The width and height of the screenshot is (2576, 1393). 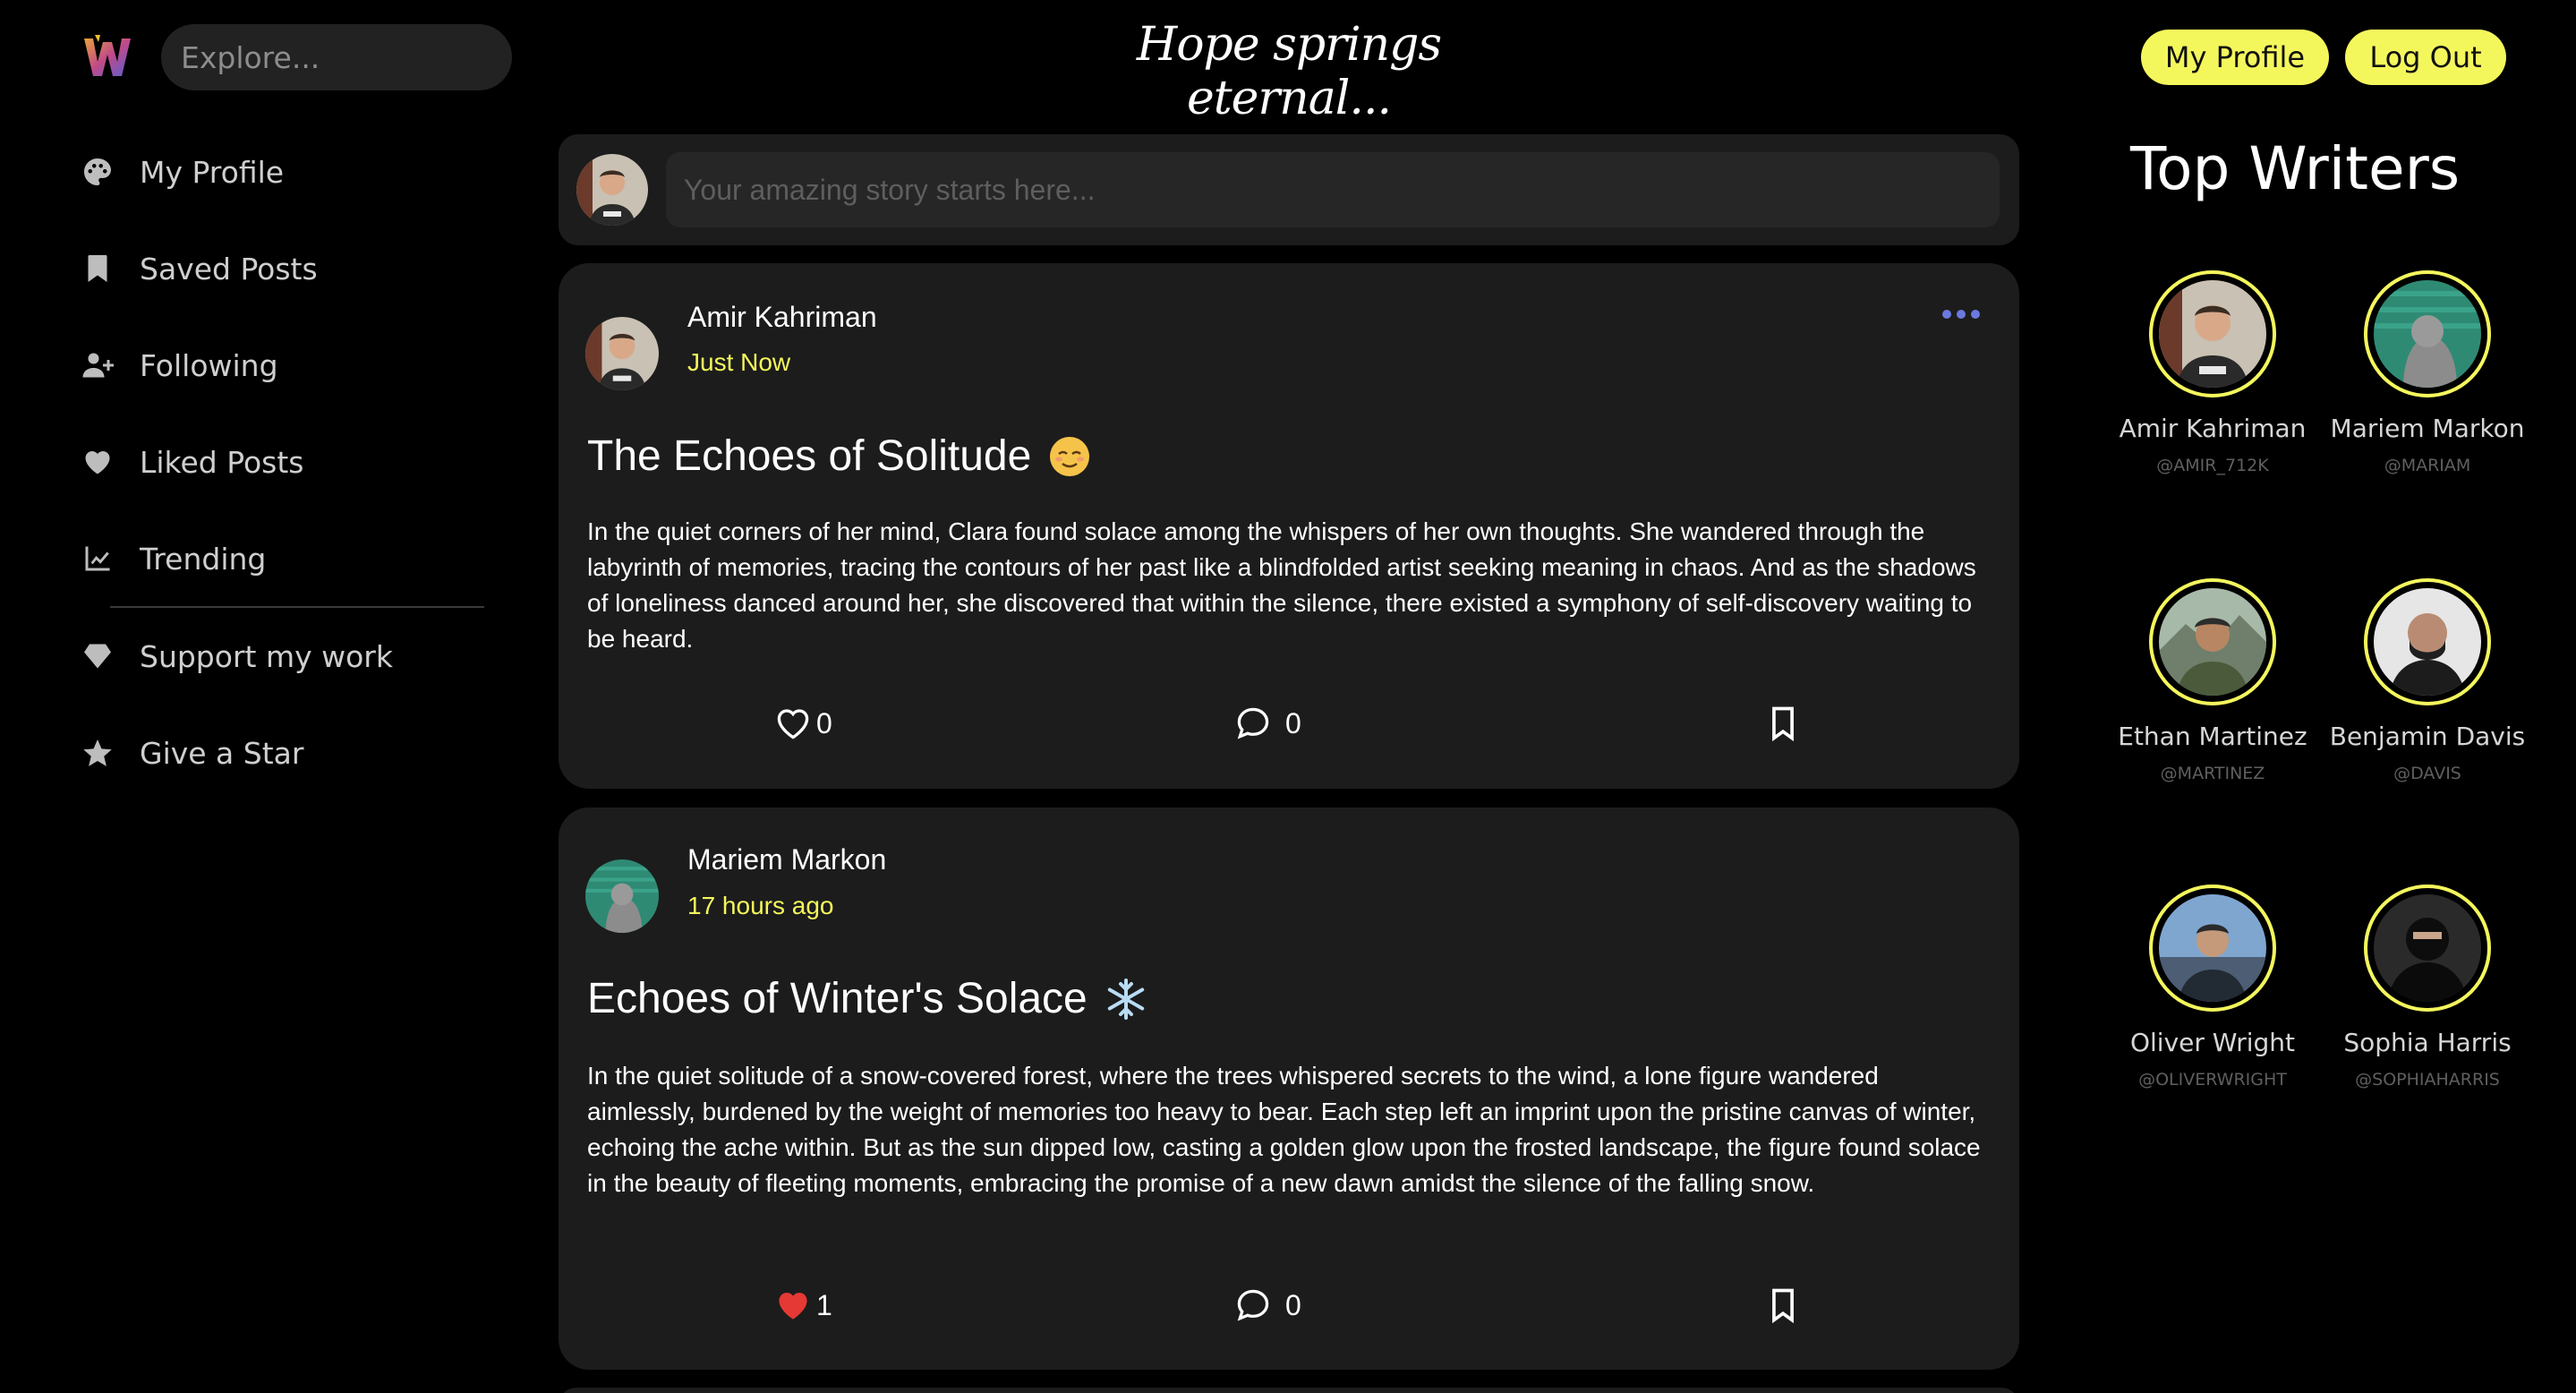 I want to click on sidebar-item-label: Saved Posts, so click(x=229, y=269).